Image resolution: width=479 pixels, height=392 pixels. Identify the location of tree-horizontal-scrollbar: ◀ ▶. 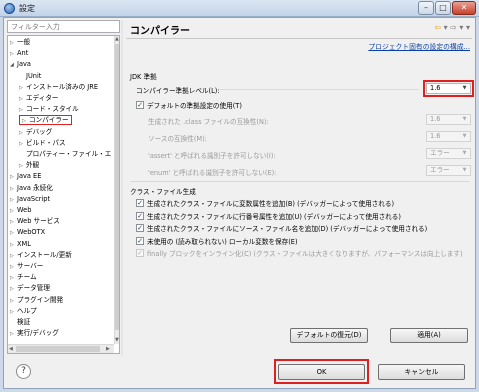
(61, 348).